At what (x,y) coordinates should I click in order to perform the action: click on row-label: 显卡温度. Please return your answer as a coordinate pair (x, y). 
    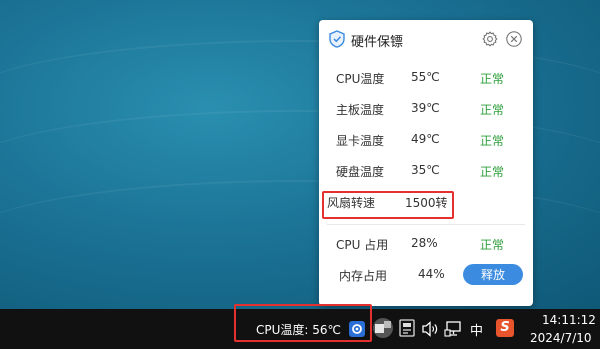
    Looking at the image, I should click on (360, 141).